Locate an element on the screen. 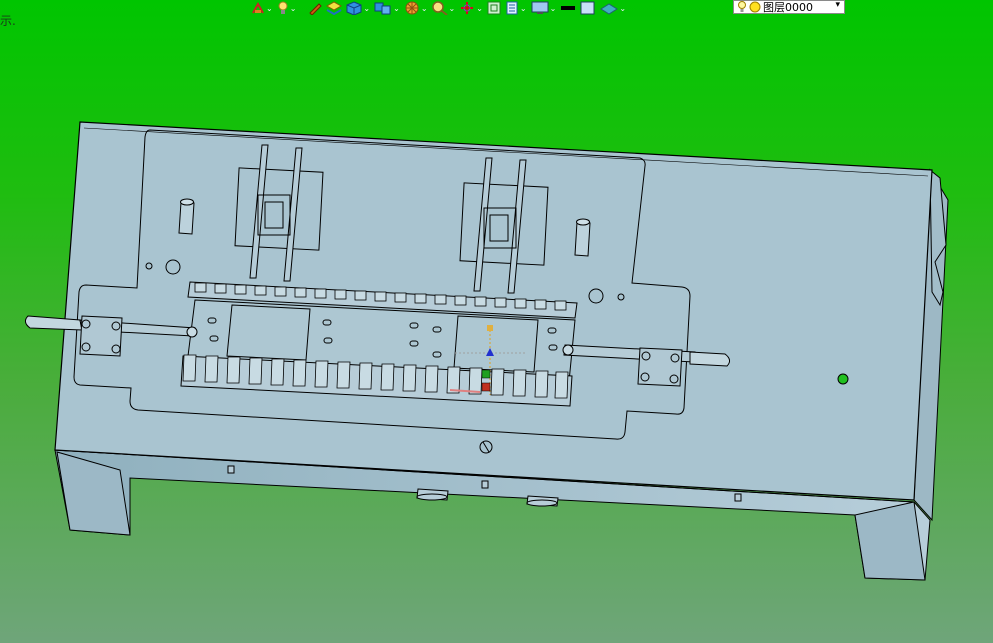  locating-pin-left is located at coordinates (186, 216).